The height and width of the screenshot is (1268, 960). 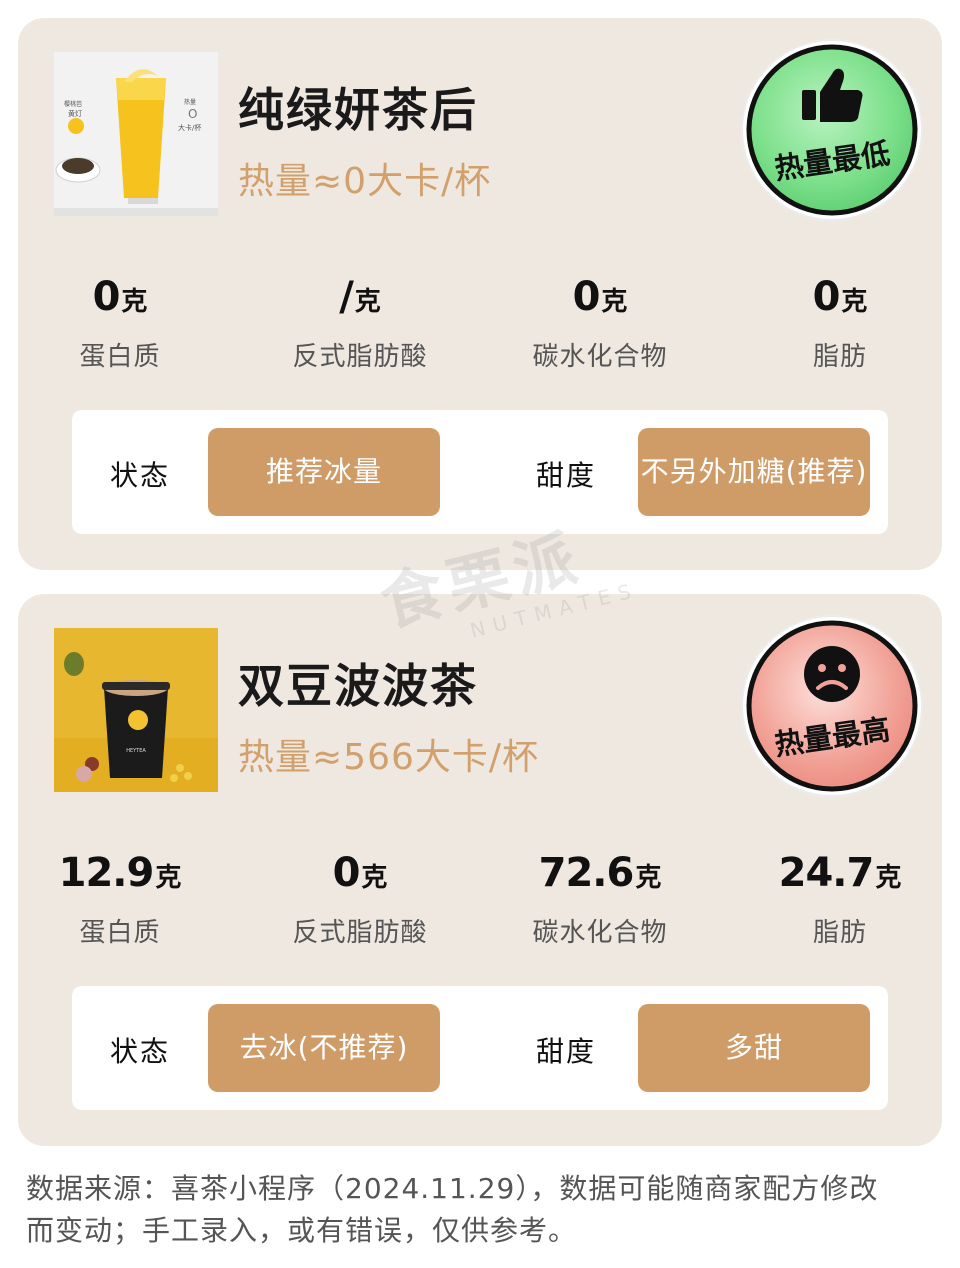 I want to click on stat-trans-fat: 0克 反式脂肪酸, so click(x=360, y=899).